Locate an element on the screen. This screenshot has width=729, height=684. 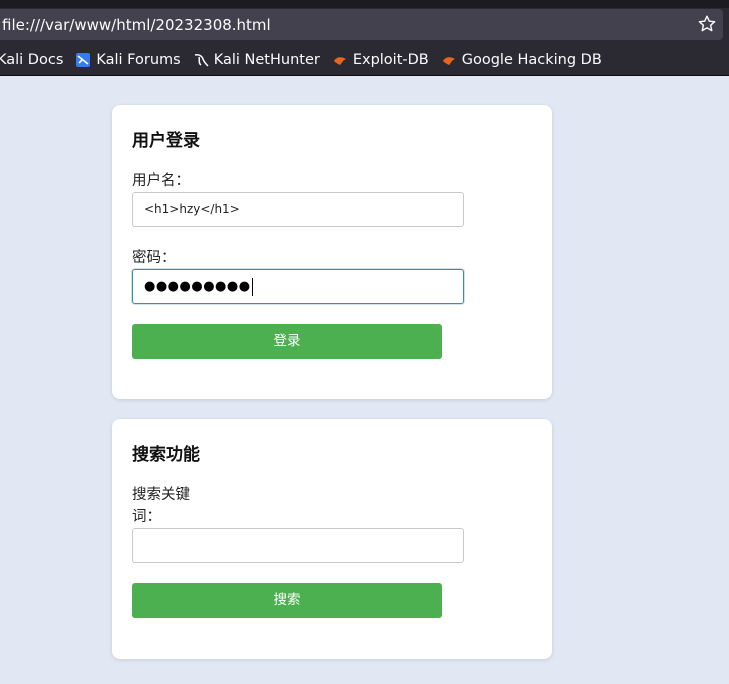
username-field: <h1>hzy</h1> is located at coordinates (298, 209).